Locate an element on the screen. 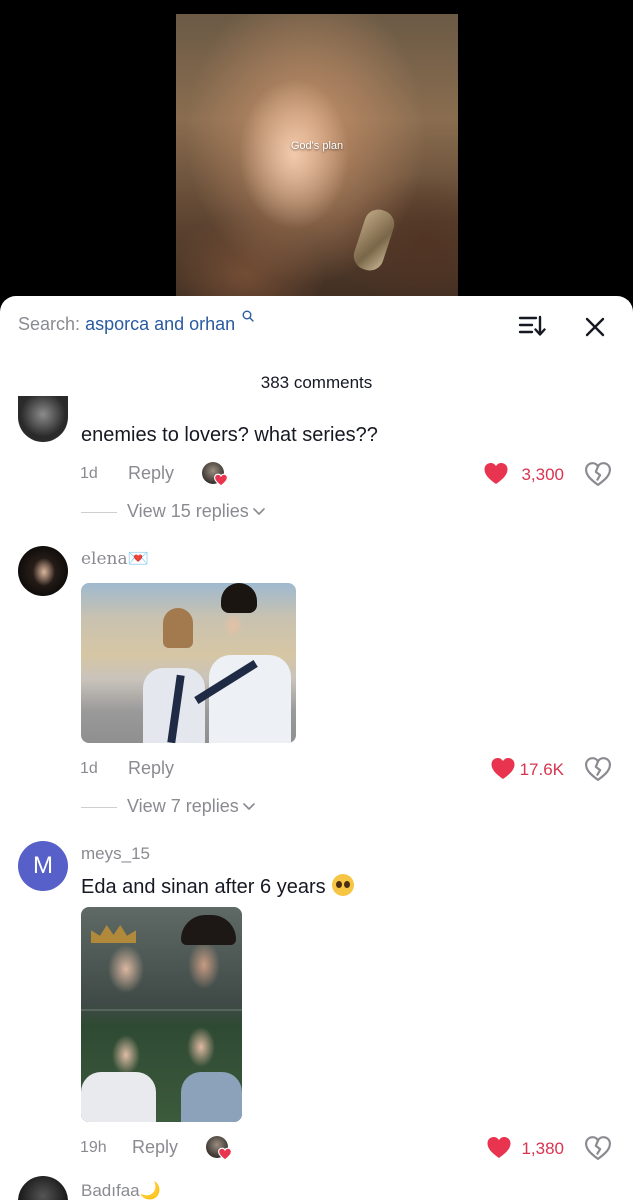  avatar: M is located at coordinates (43, 866).